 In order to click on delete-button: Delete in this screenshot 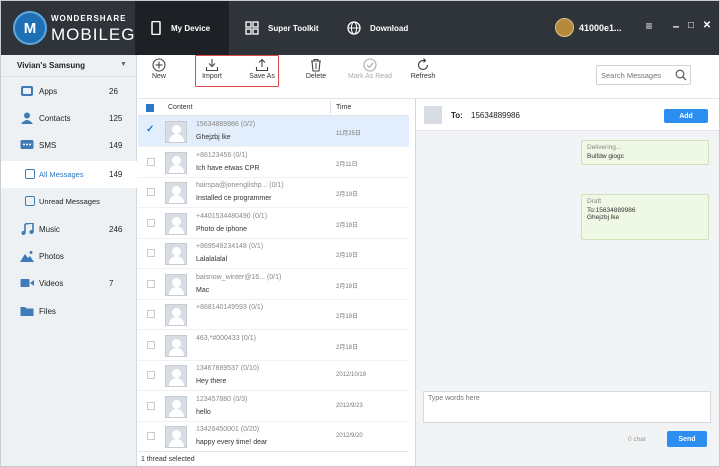, I will do `click(316, 77)`.